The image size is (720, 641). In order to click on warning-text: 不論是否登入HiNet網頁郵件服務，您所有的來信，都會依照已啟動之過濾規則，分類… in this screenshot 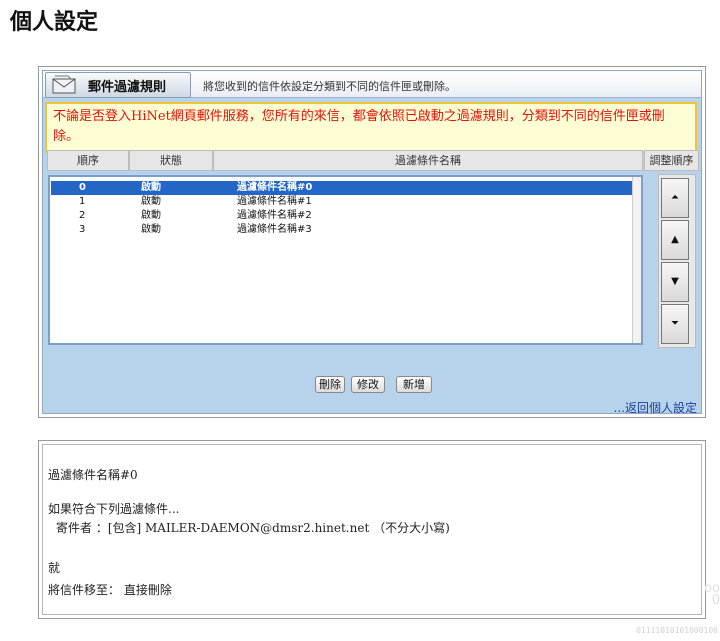, I will do `click(359, 126)`.